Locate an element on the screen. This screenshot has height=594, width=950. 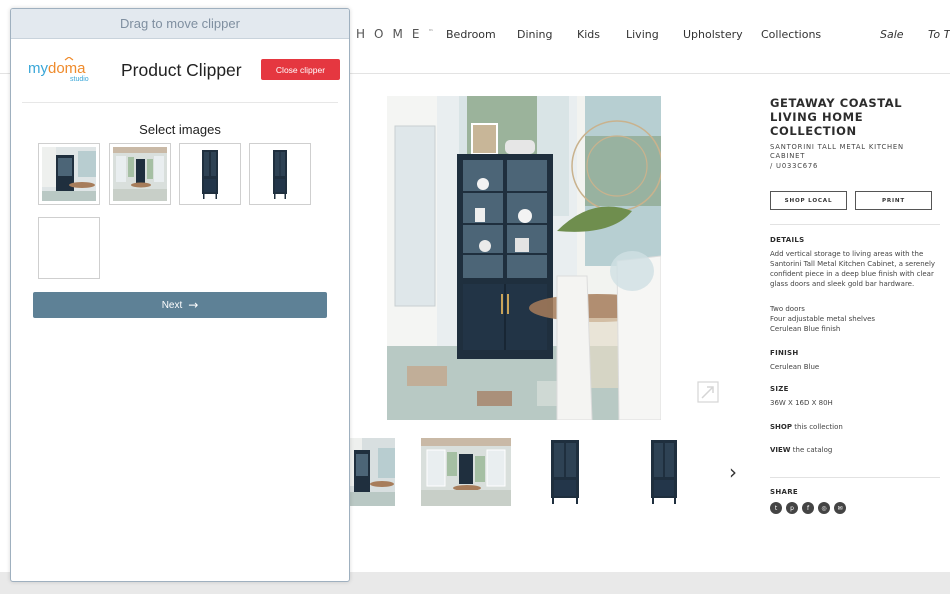
size-value: 36W X 16D X 80H is located at coordinates (801, 403).